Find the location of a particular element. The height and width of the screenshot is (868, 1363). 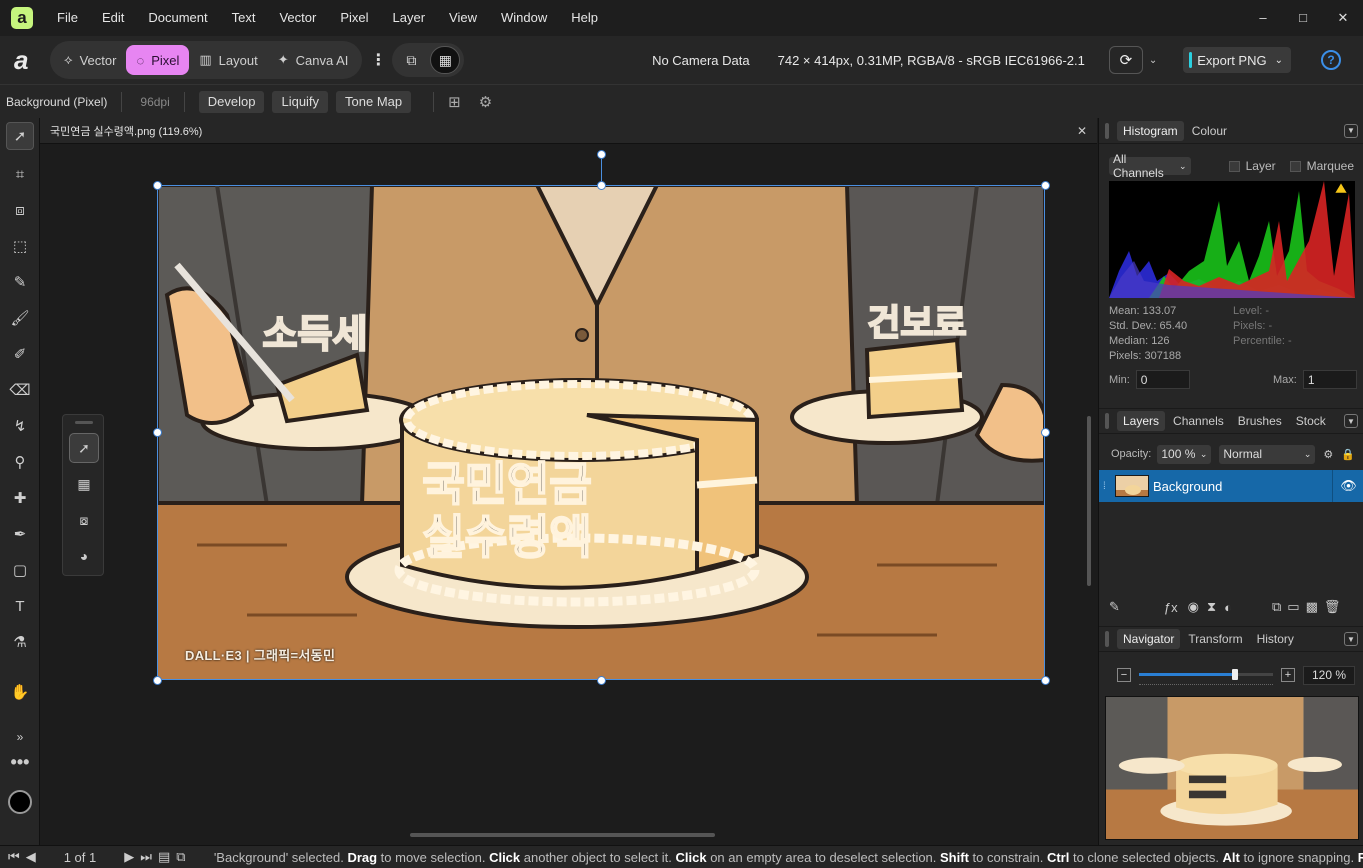

text-mode-icon: ⧉ is located at coordinates (411, 60).